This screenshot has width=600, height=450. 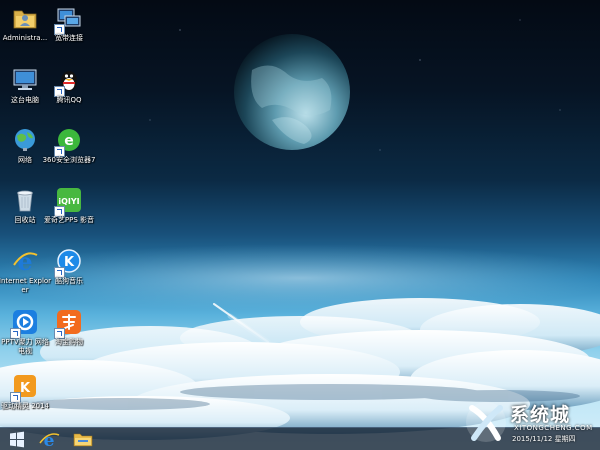 I want to click on desktop-icon-pptv: PPTV聚力 网络电视, so click(x=25, y=337).